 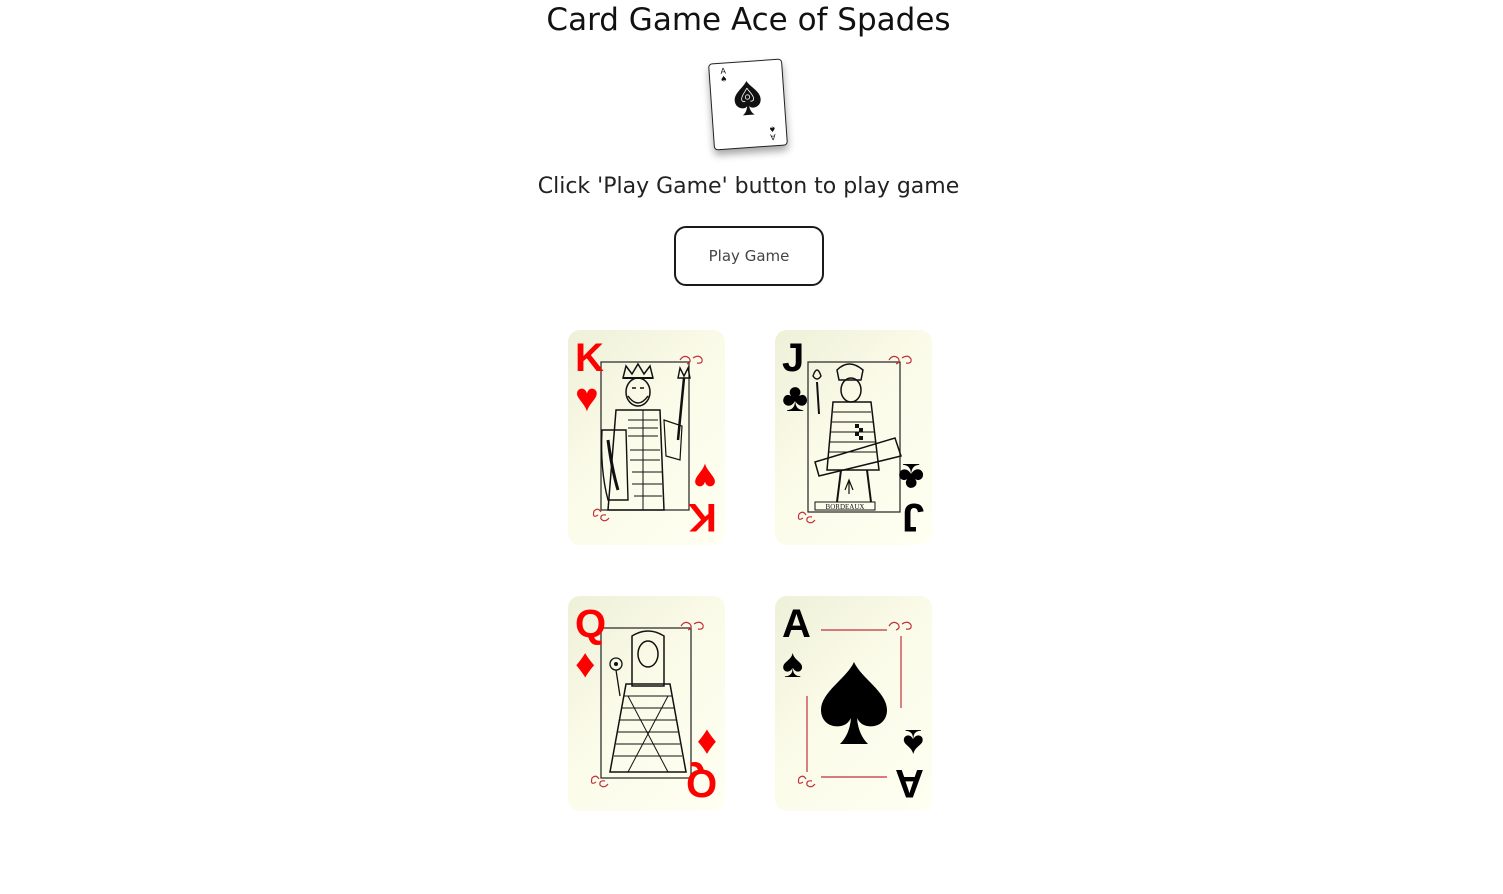 What do you see at coordinates (646, 437) in the screenshot?
I see `card-king-of-hearts: K ♥ K ♥` at bounding box center [646, 437].